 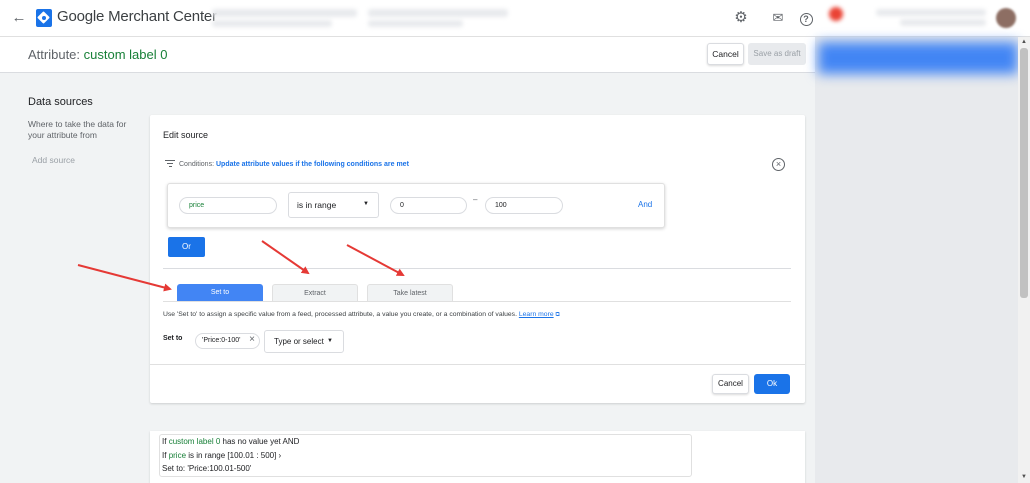 What do you see at coordinates (60, 102) in the screenshot?
I see `data-sources-heading: Data sources` at bounding box center [60, 102].